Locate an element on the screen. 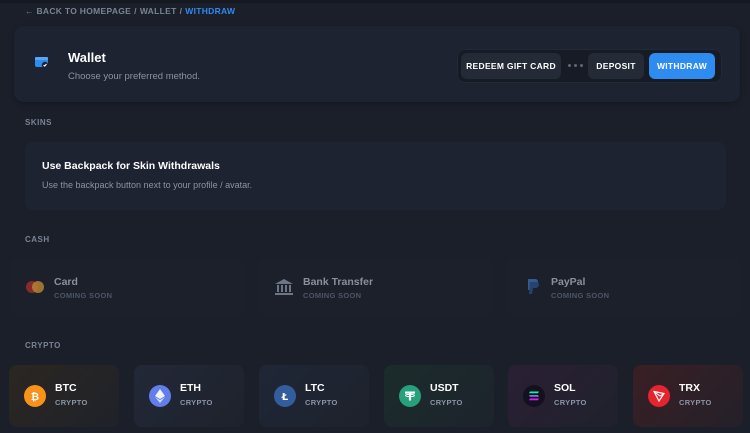 This screenshot has height=433, width=750. breadcrumb-current: WITHDRAW is located at coordinates (210, 11).